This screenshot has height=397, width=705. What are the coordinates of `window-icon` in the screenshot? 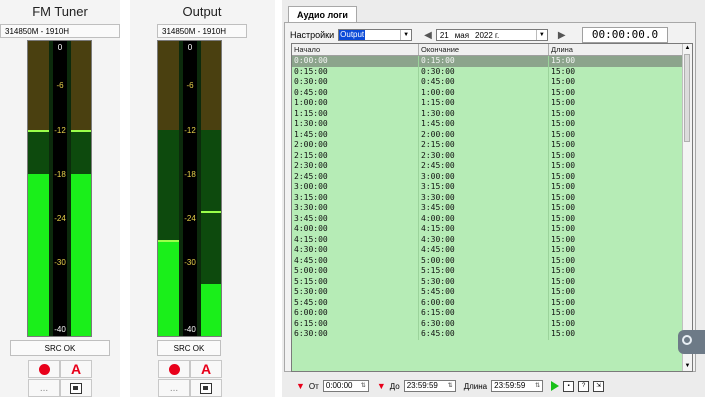 It's located at (206, 388).